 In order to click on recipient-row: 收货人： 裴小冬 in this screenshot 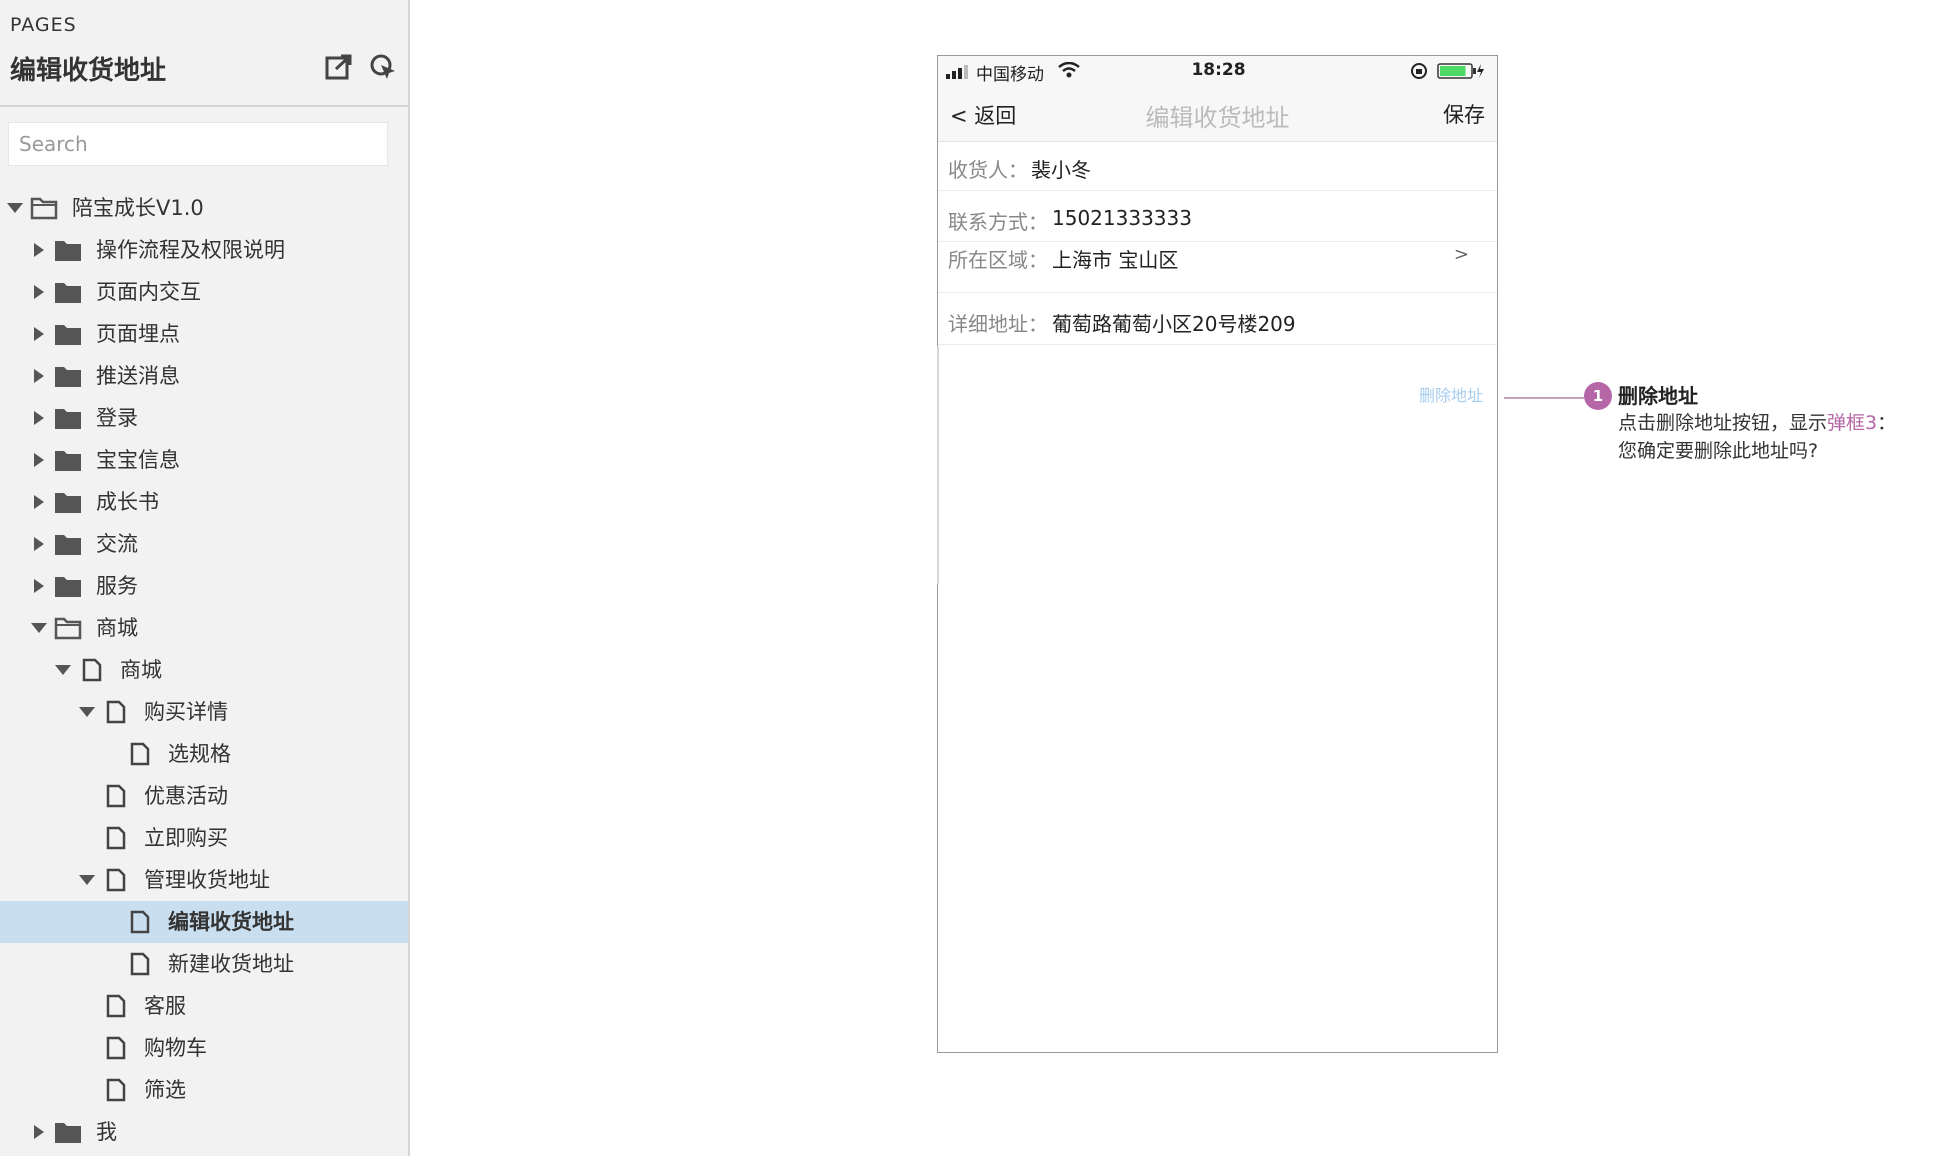, I will do `click(1217, 166)`.